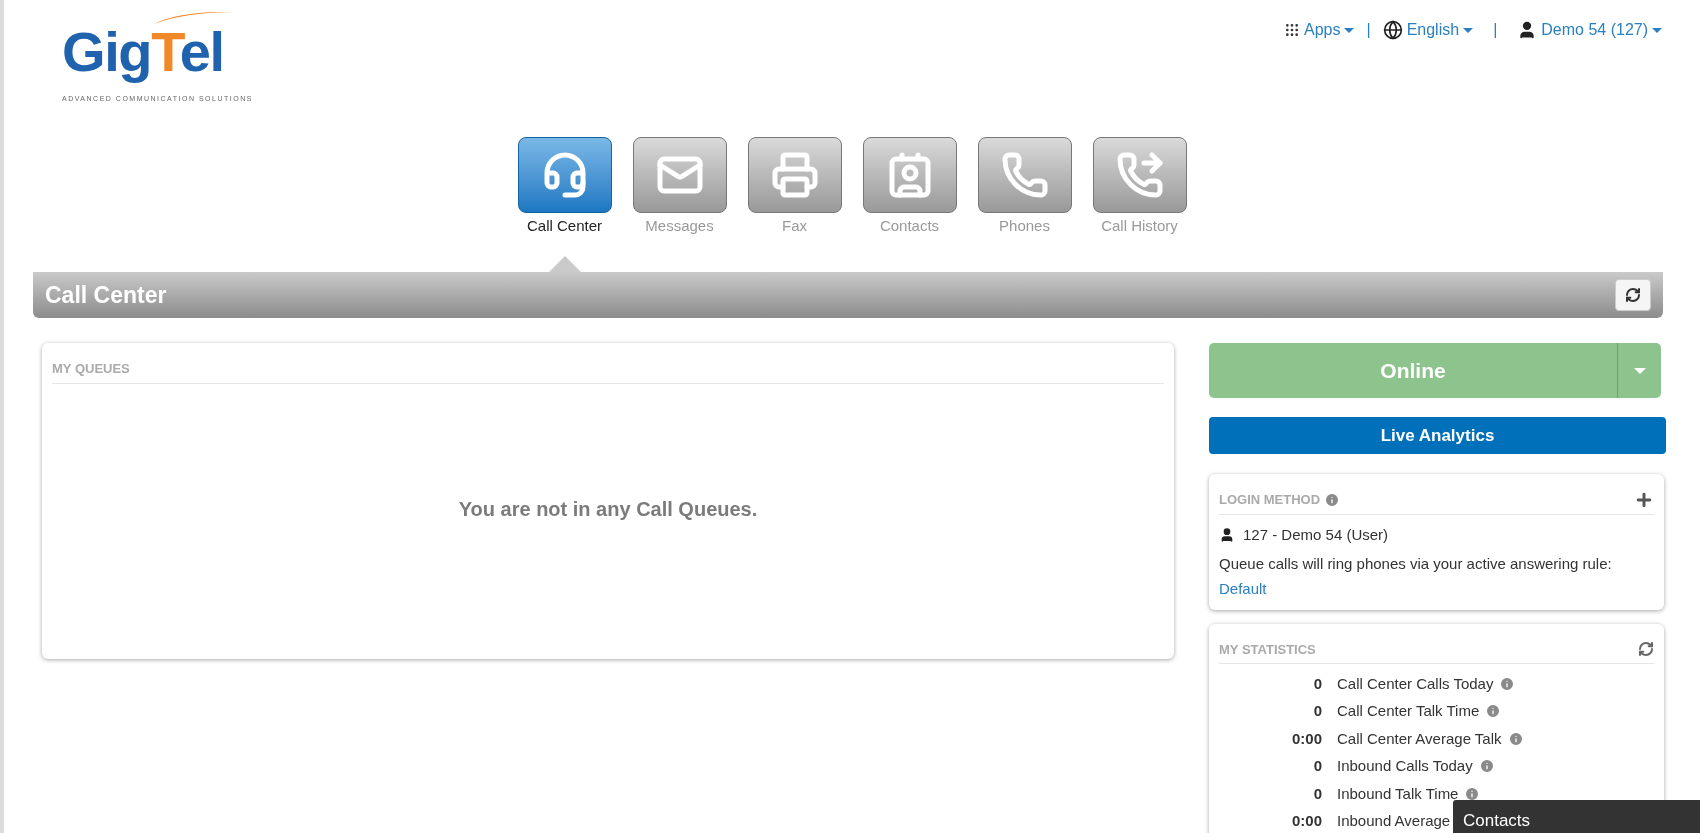 Image resolution: width=1700 pixels, height=833 pixels. I want to click on phone-arrows-icon, so click(1139, 174).